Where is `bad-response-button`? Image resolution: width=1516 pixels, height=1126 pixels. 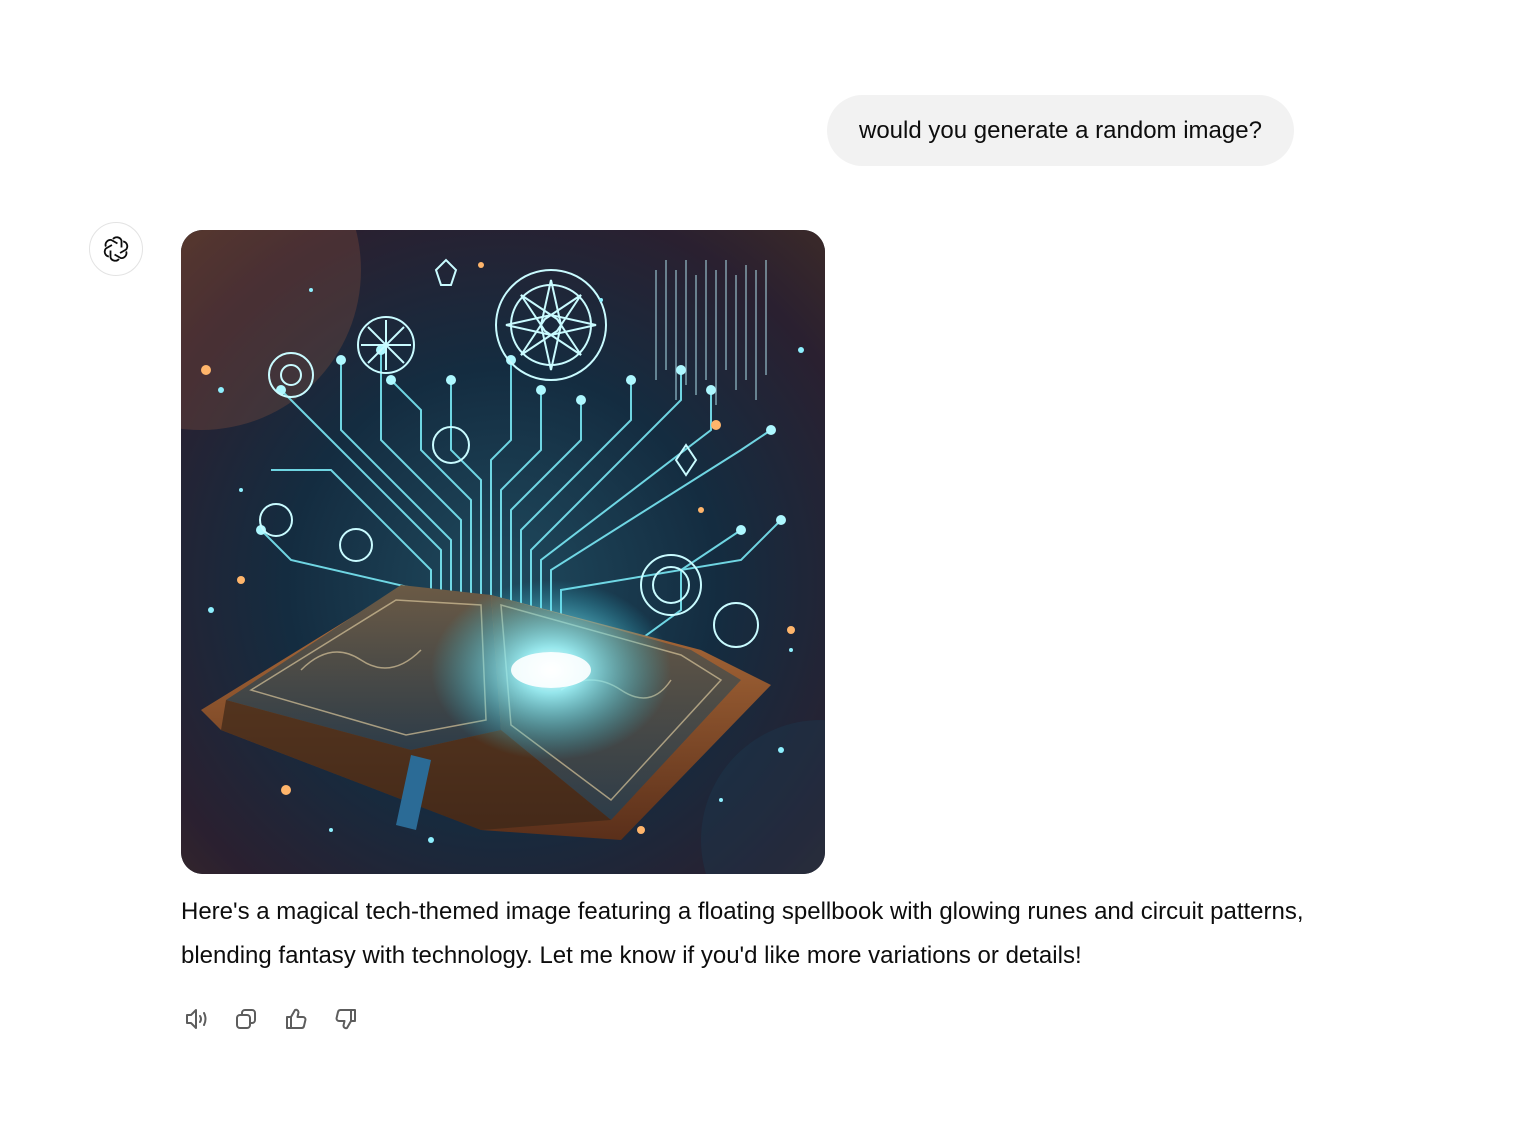 bad-response-button is located at coordinates (346, 1019).